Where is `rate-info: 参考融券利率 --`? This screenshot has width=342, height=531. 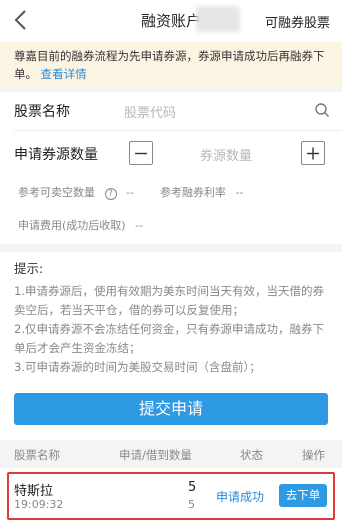
rate-info: 参考融券利率 -- is located at coordinates (201, 192).